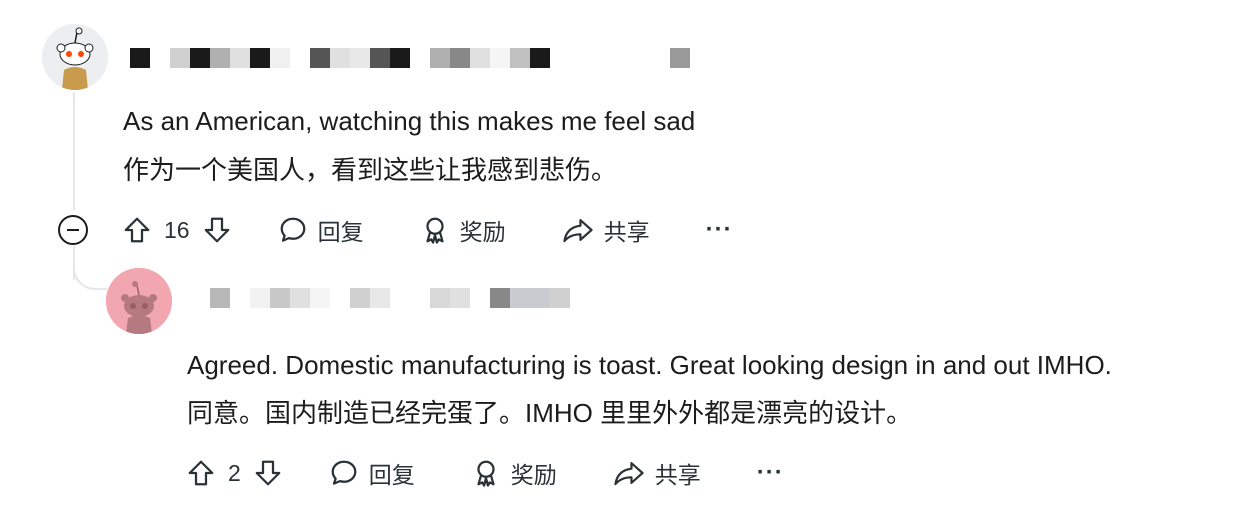  I want to click on comment-body-zh: 作为一个美国人，看到这些让我感到悲伤。, so click(370, 170).